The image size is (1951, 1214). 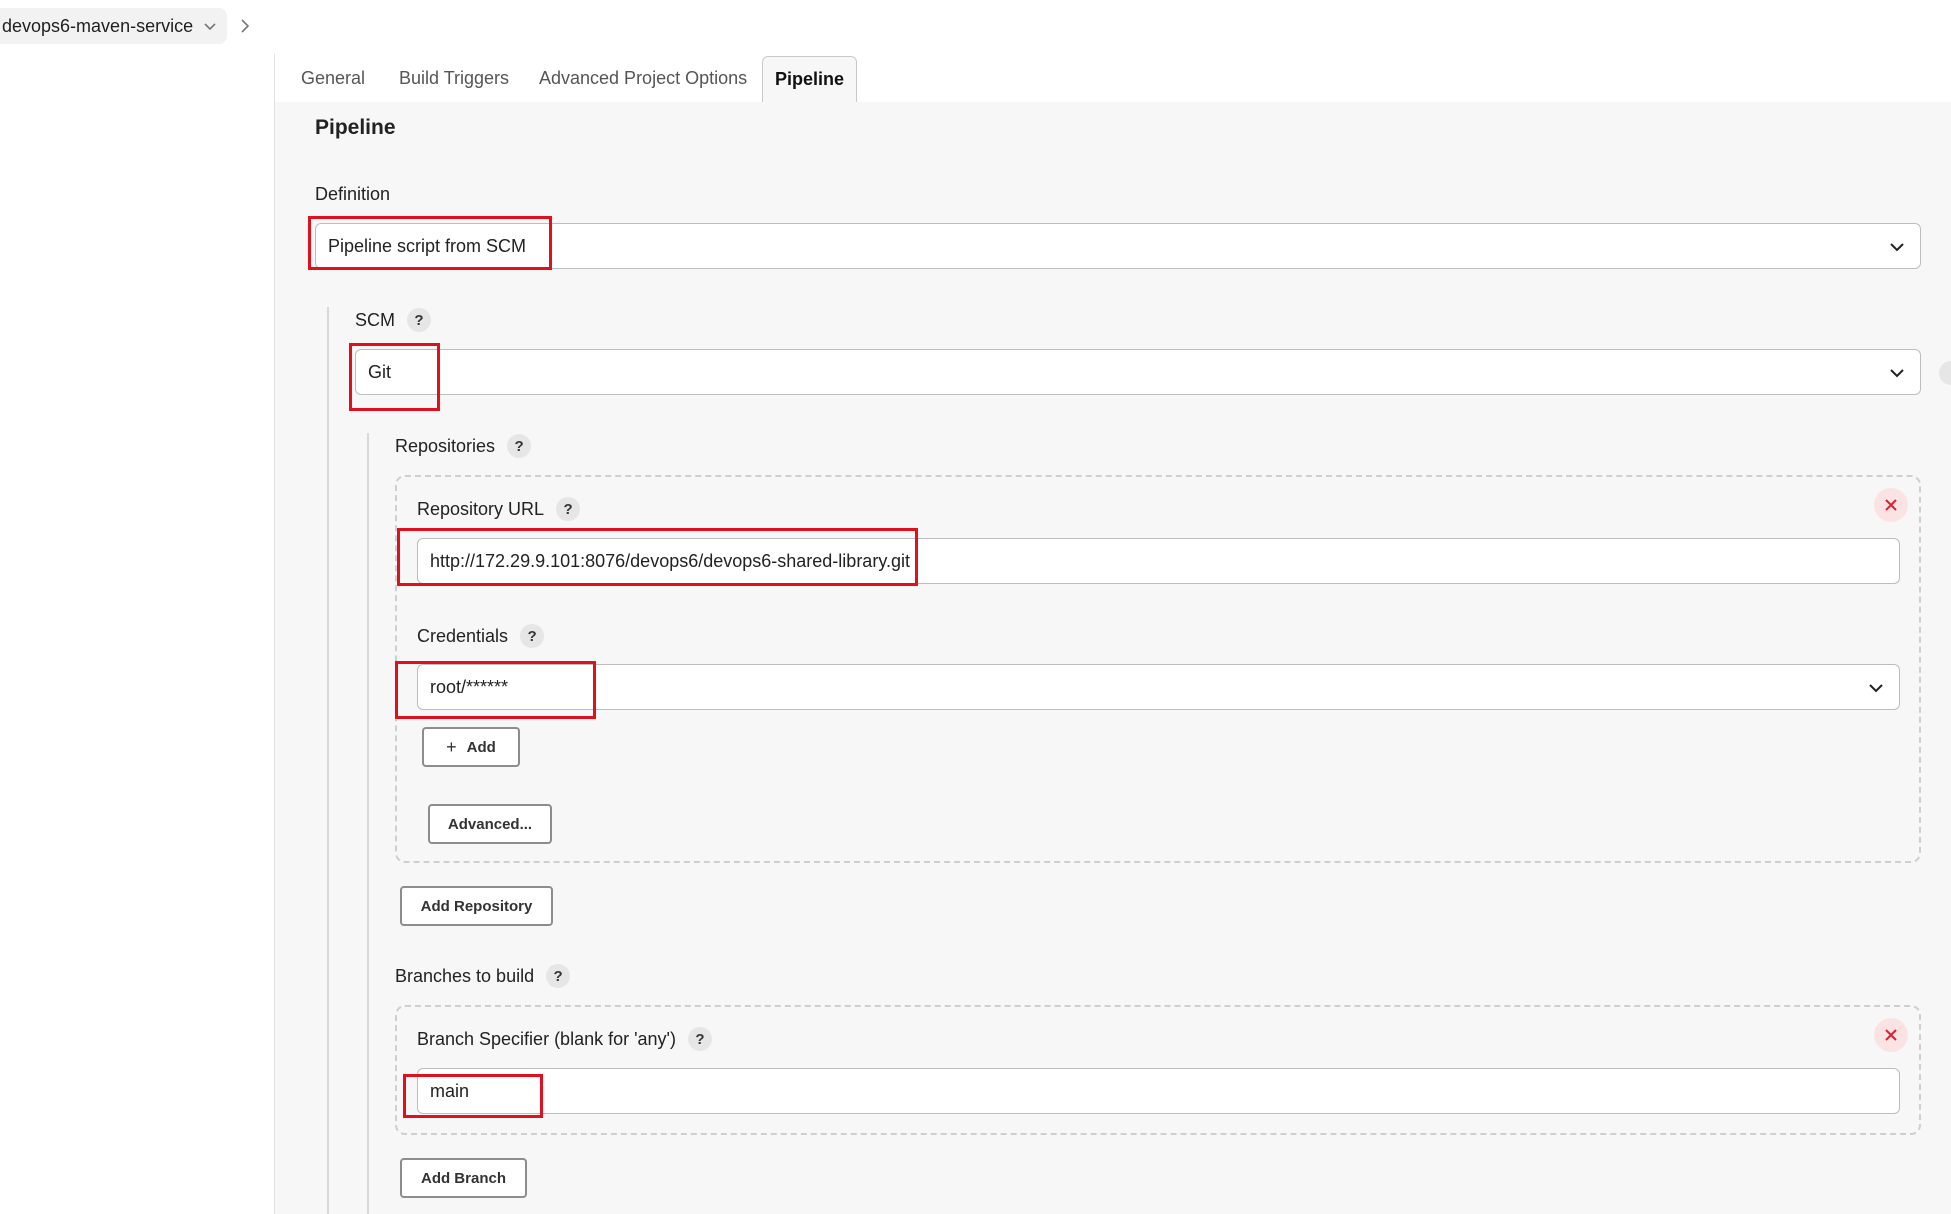 What do you see at coordinates (368, 823) in the screenshot?
I see `git-indent-line` at bounding box center [368, 823].